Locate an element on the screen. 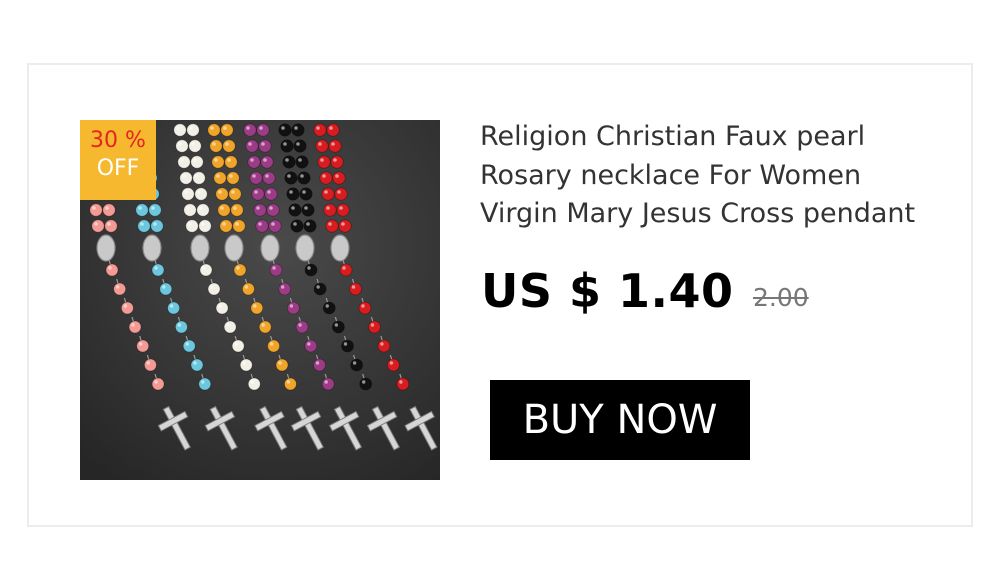  buy-now-button: BUY NOW is located at coordinates (620, 420).